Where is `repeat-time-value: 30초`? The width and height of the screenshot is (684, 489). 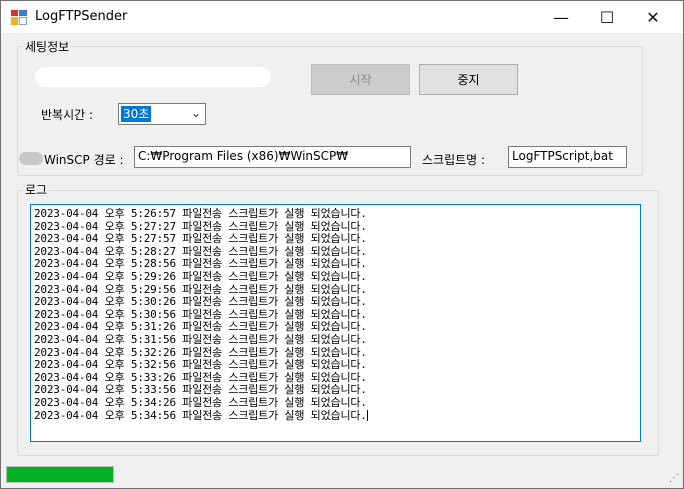 repeat-time-value: 30초 is located at coordinates (136, 114).